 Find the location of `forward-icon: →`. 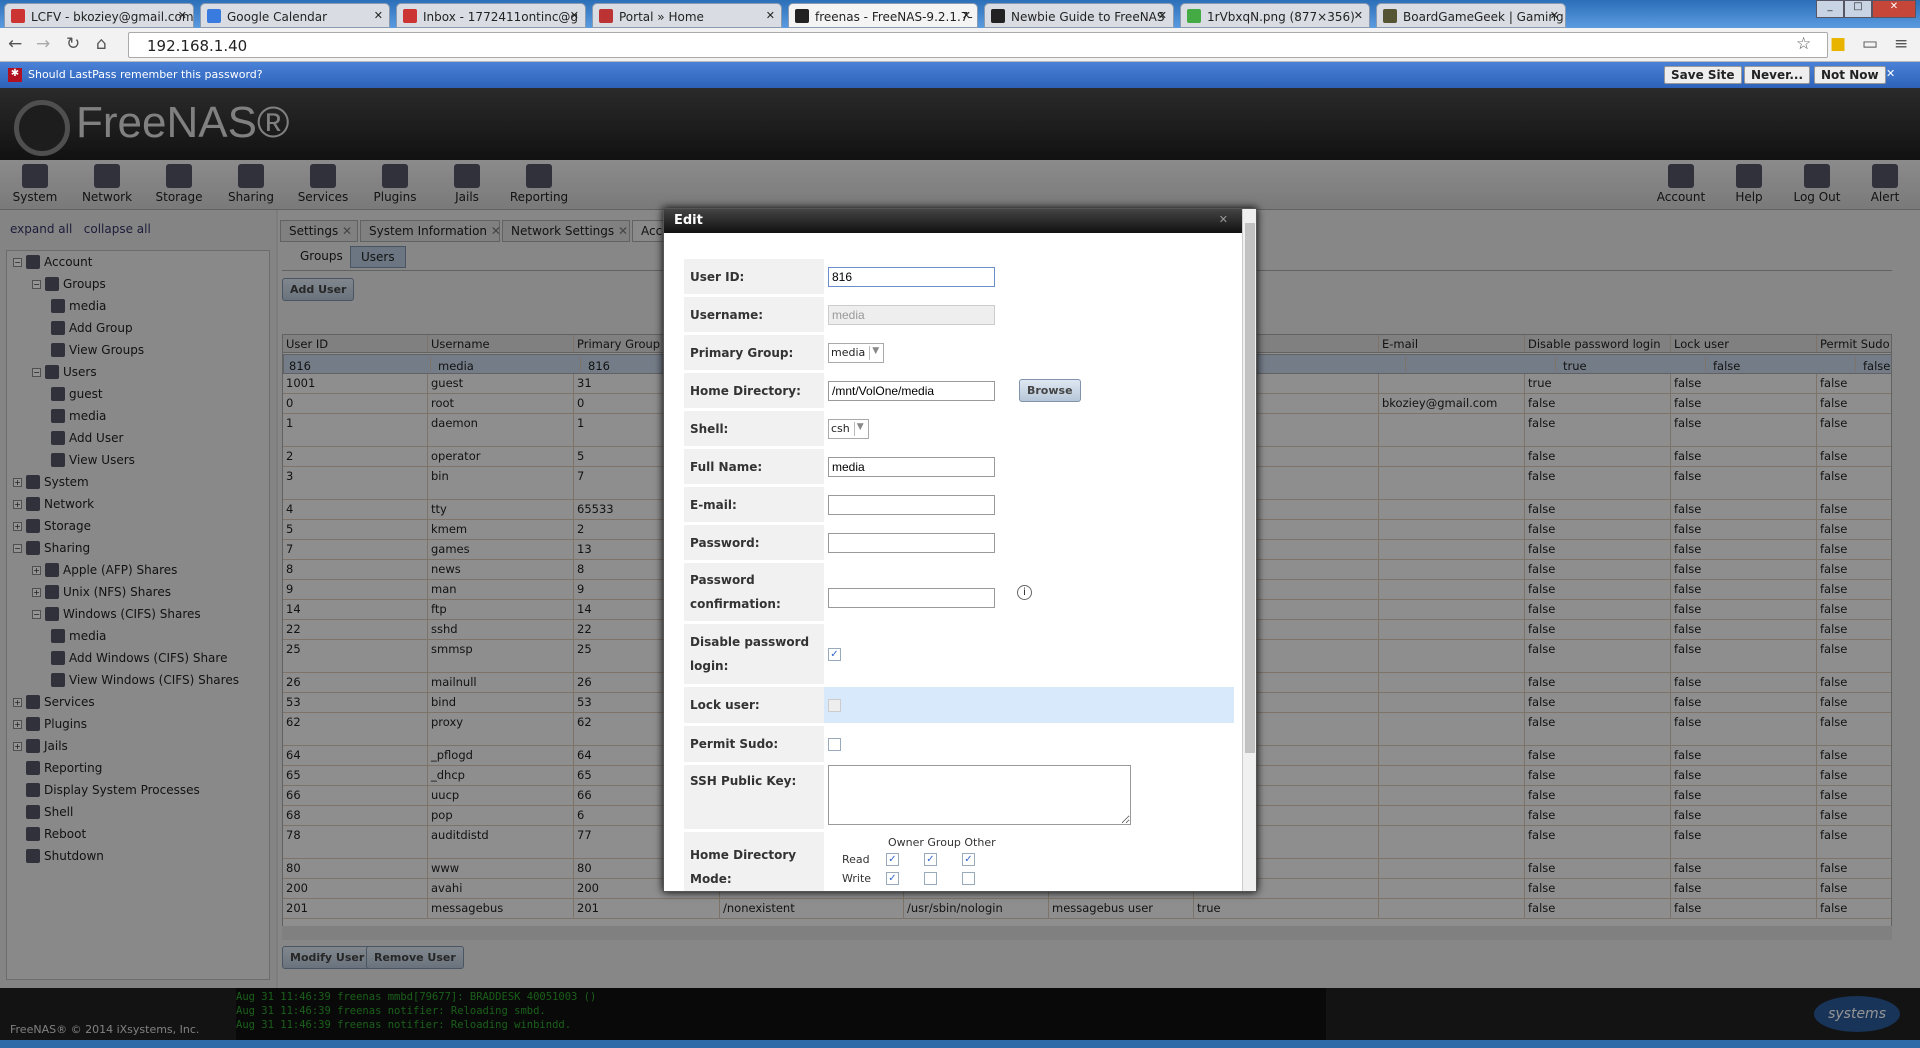

forward-icon: → is located at coordinates (43, 44).